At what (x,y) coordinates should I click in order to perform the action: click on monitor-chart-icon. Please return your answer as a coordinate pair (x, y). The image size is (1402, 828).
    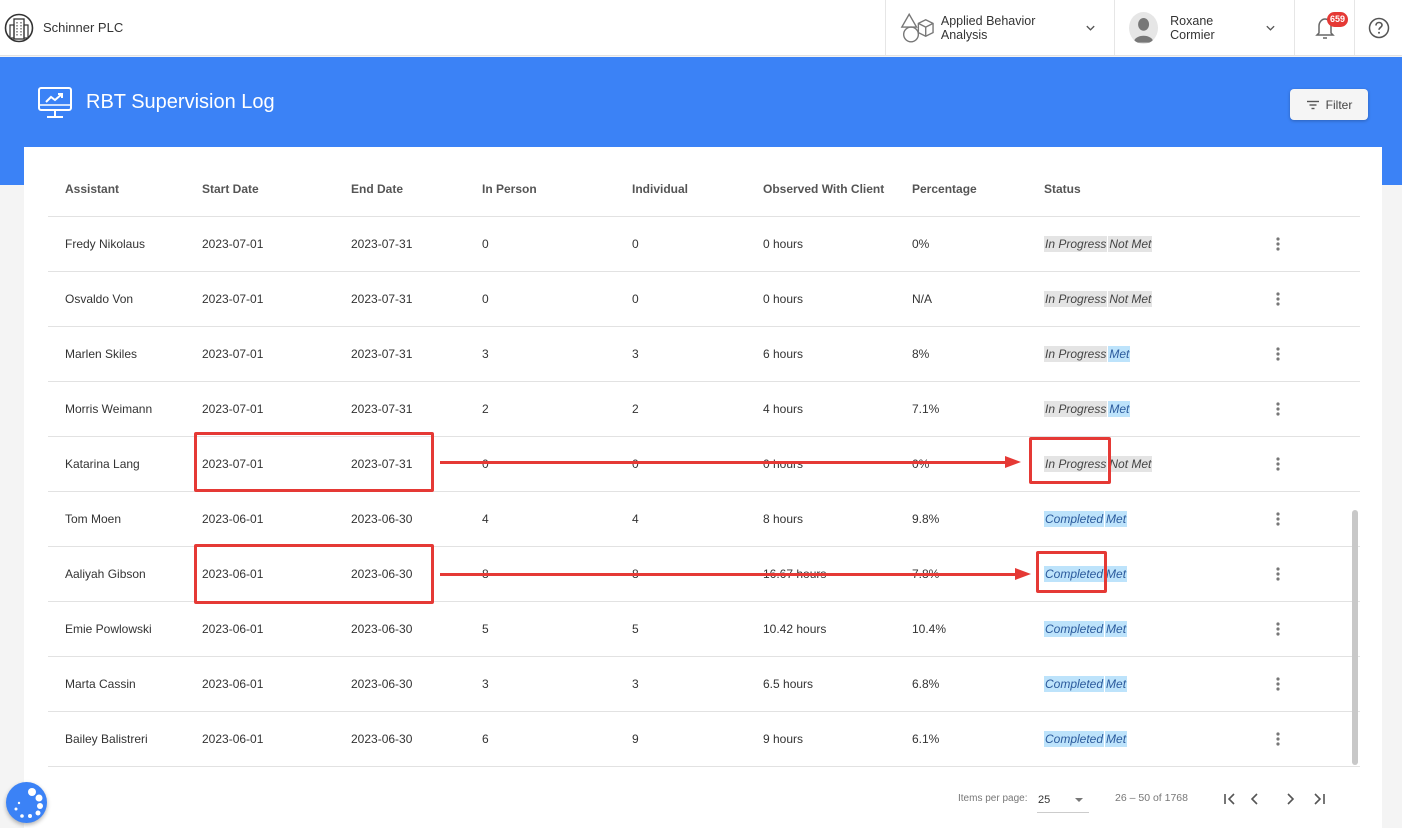
    Looking at the image, I should click on (55, 102).